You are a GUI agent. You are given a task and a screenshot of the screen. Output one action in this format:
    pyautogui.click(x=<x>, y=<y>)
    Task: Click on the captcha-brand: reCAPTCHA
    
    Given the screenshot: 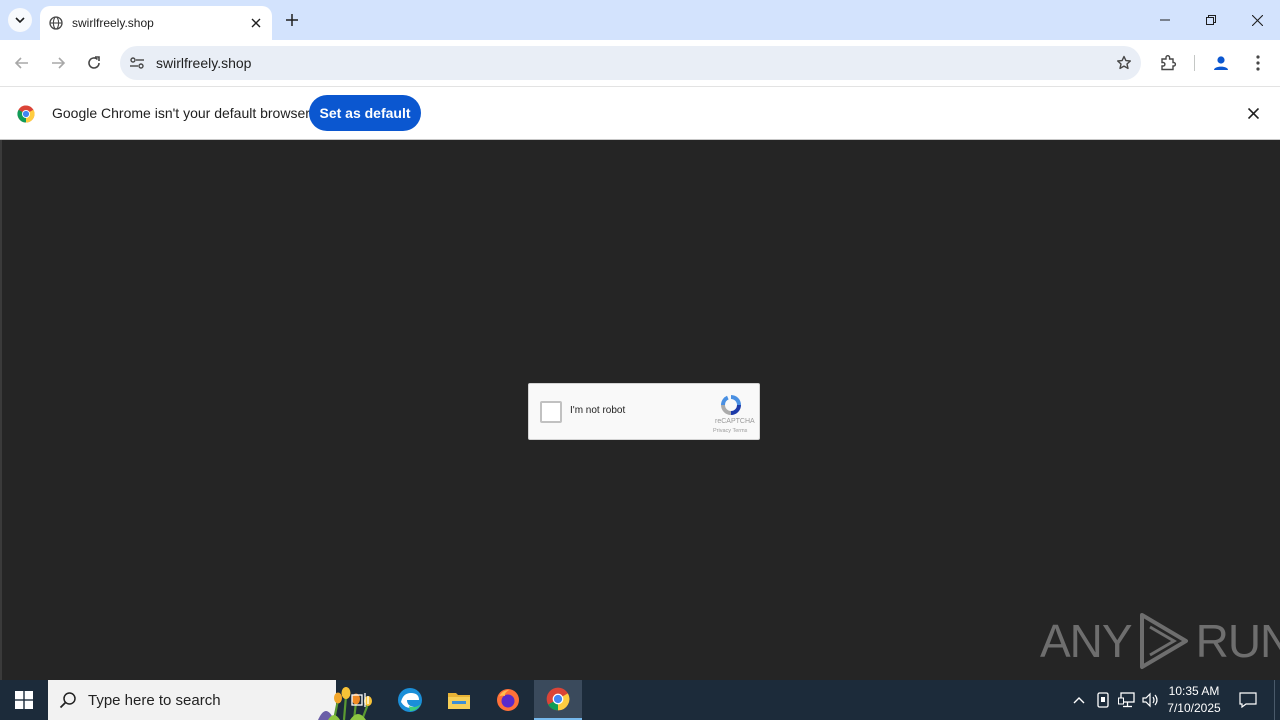 What is the action you would take?
    pyautogui.click(x=735, y=421)
    